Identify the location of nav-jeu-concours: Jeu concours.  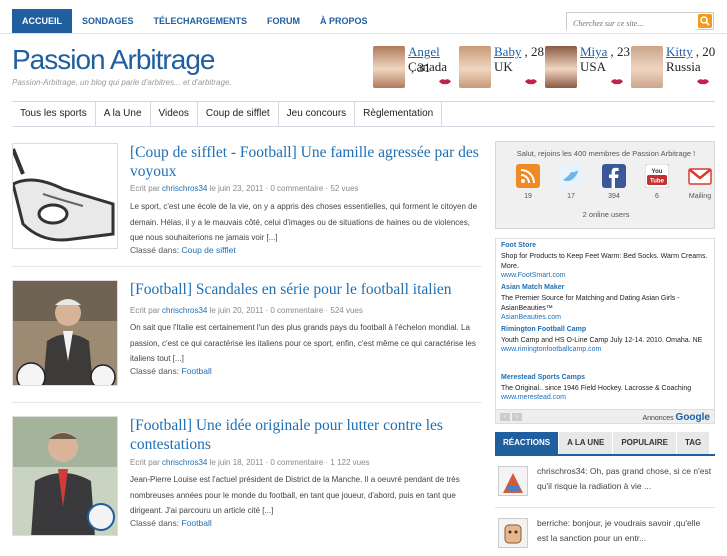
(317, 114).